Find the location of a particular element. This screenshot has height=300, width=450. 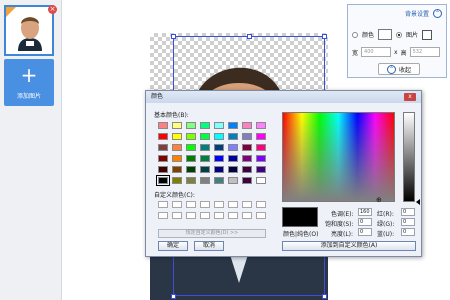

dialog-title-bar: 颜色 is located at coordinates (283, 97).